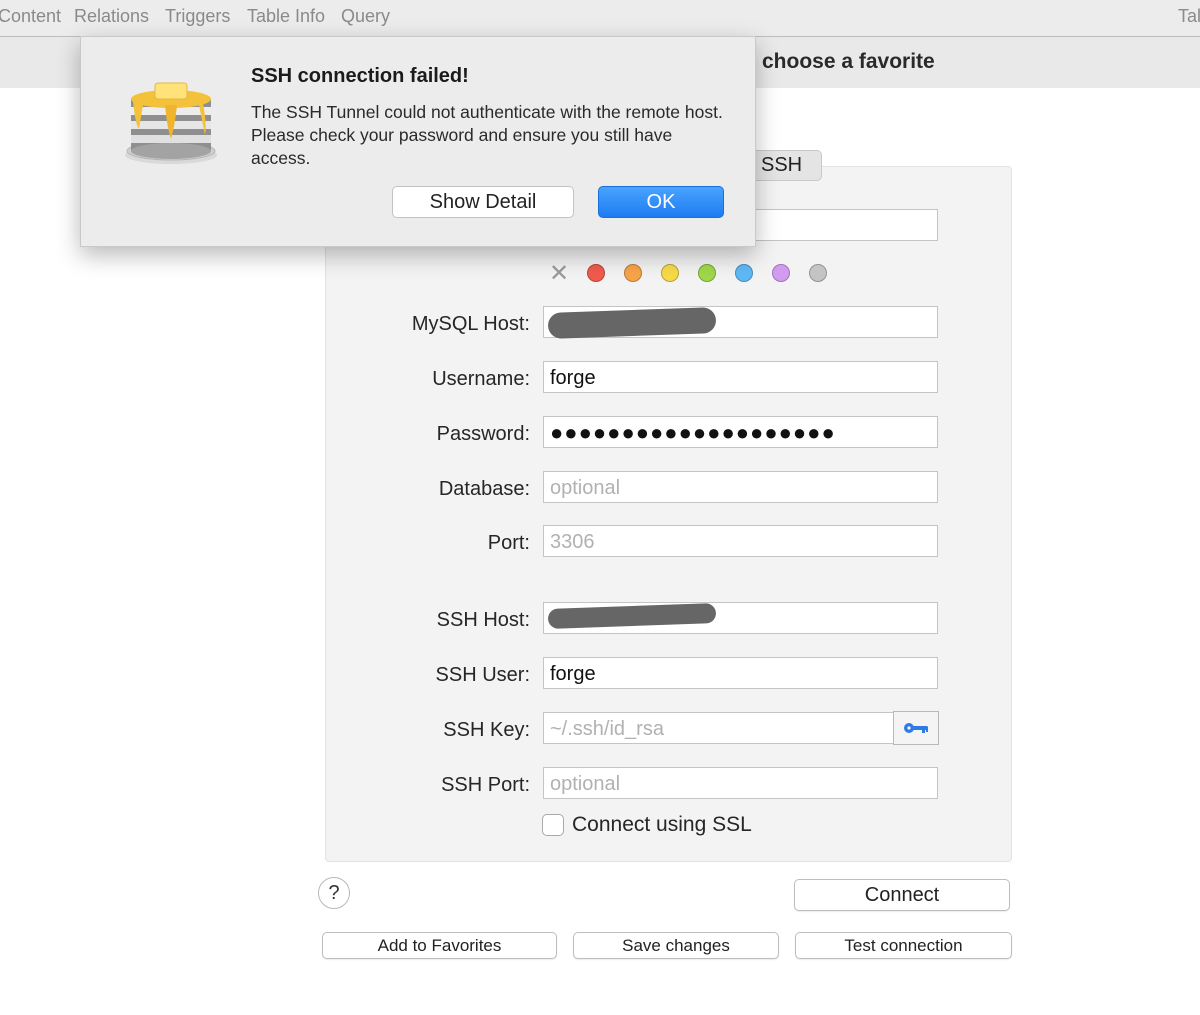 The width and height of the screenshot is (1200, 1015). Describe the element at coordinates (903, 945) in the screenshot. I see `test-connection-button: Test connection` at that location.